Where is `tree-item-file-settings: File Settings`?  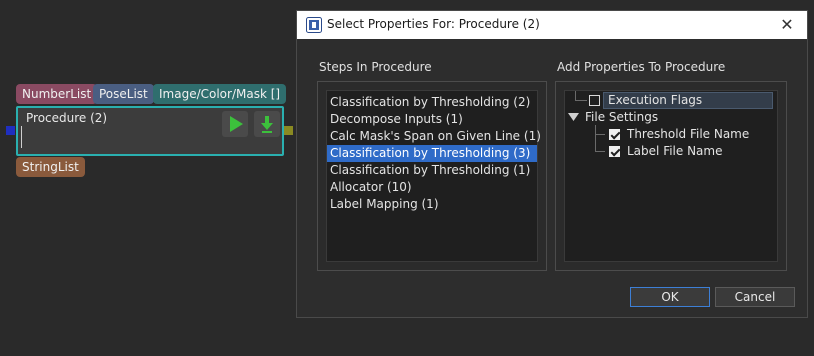
tree-item-file-settings: File Settings is located at coordinates (621, 117).